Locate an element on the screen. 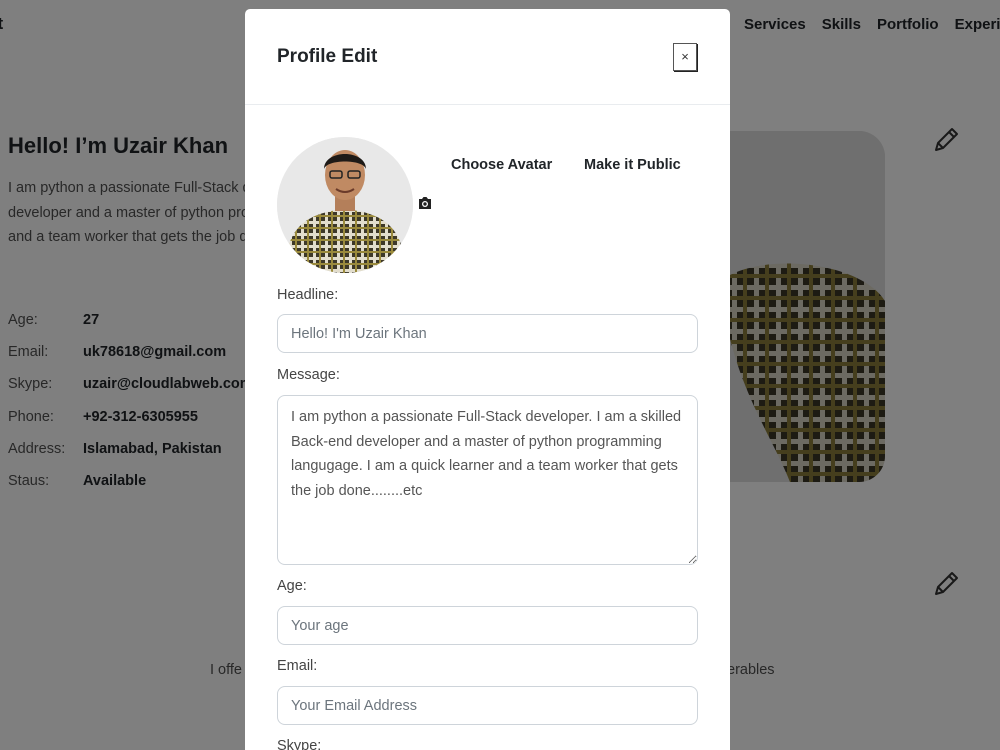 This screenshot has width=1000, height=750. close-button: × is located at coordinates (685, 57).